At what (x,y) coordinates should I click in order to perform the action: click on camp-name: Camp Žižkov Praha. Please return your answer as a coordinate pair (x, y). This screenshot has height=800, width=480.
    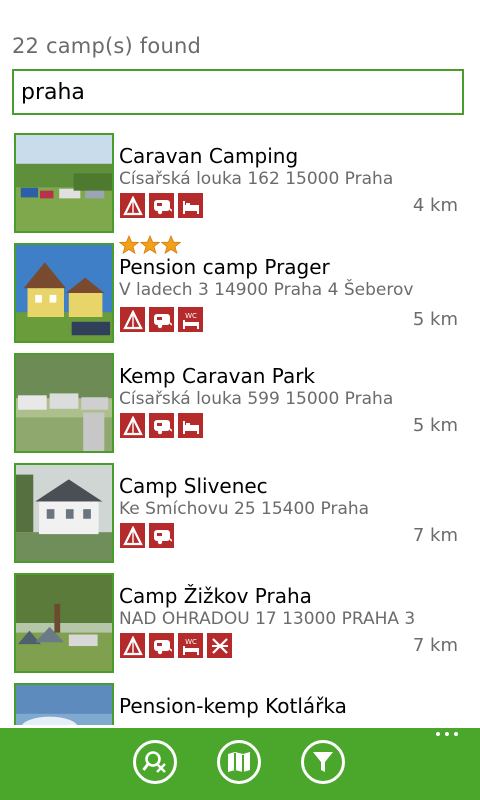
    Looking at the image, I should click on (215, 596).